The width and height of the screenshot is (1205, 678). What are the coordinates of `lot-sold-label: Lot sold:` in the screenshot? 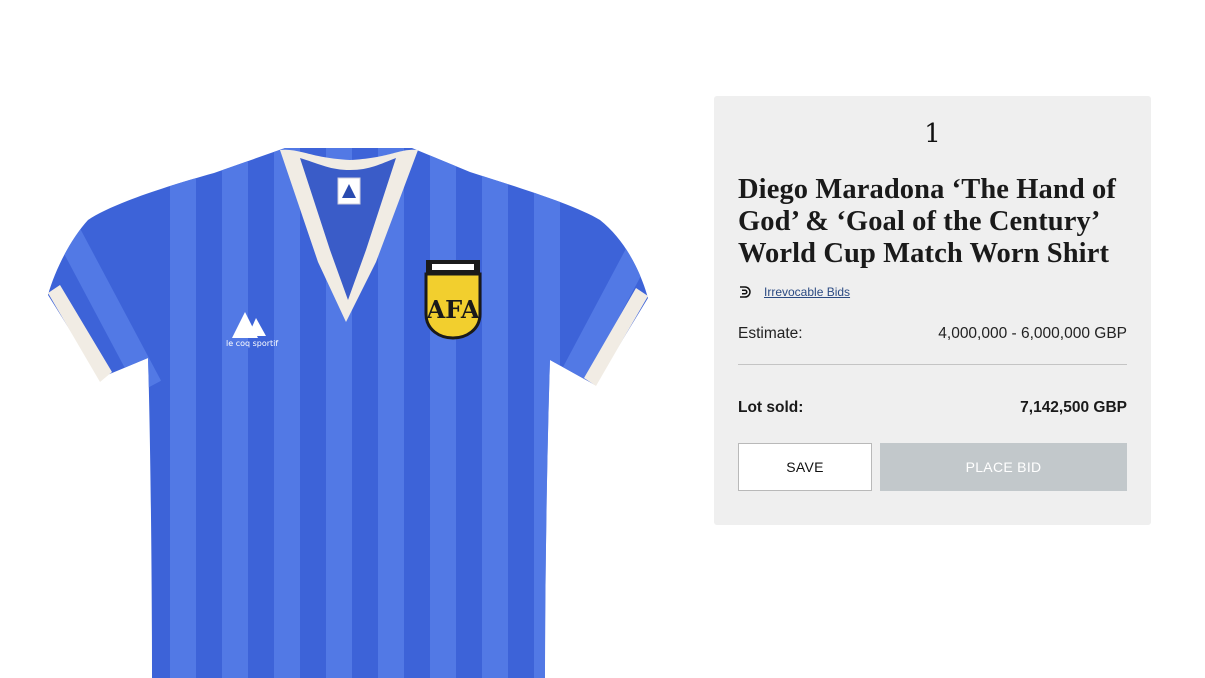 It's located at (771, 407).